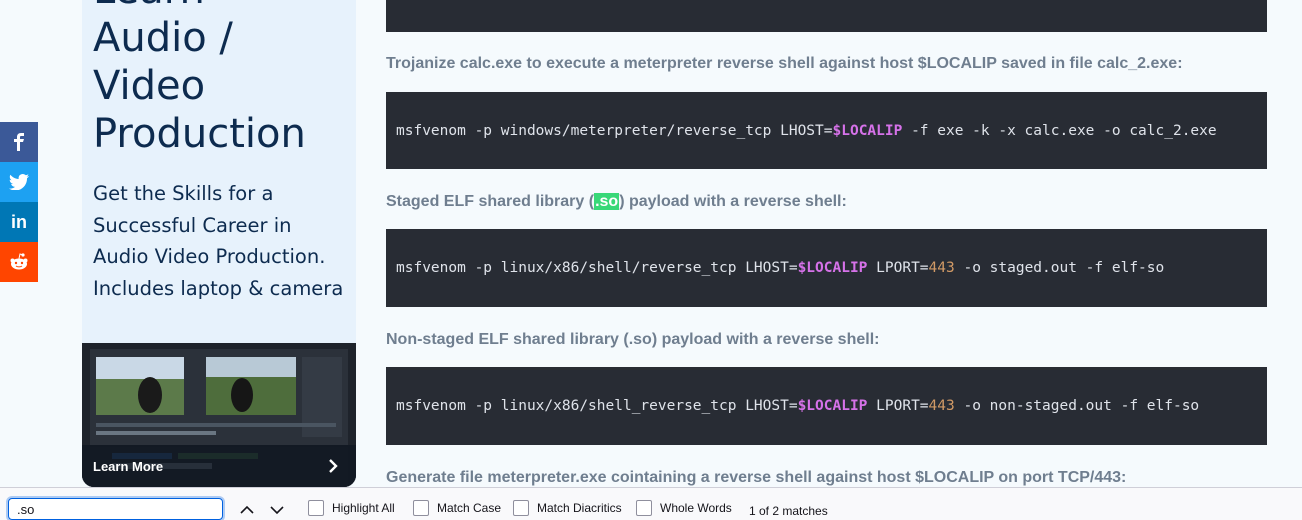 The image size is (1302, 520). I want to click on match-diacritics-option: Match Diacritics, so click(567, 508).